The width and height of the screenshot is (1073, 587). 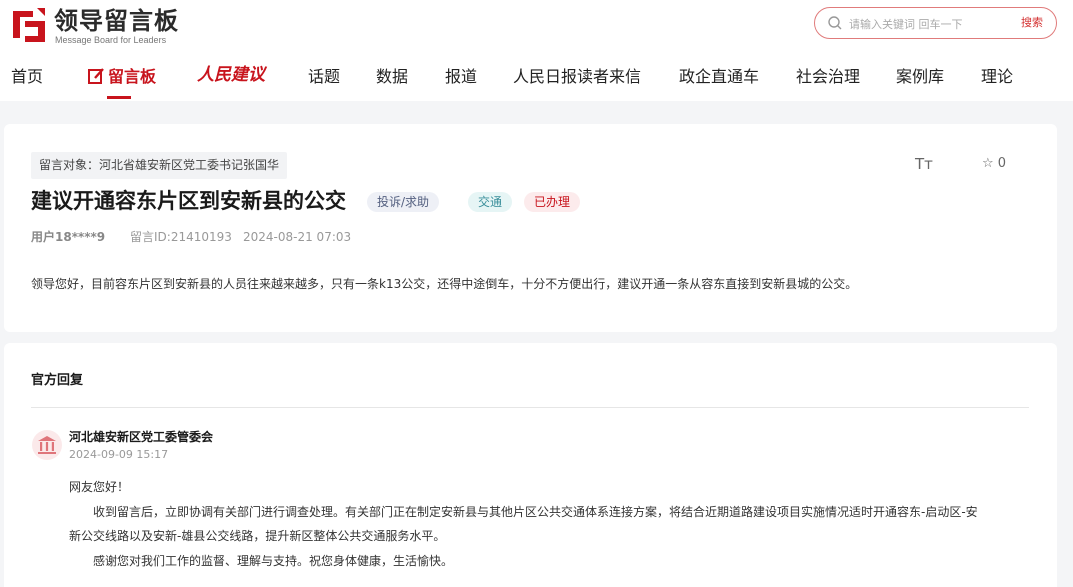 I want to click on message-id: 留言ID:21410193, so click(x=181, y=237).